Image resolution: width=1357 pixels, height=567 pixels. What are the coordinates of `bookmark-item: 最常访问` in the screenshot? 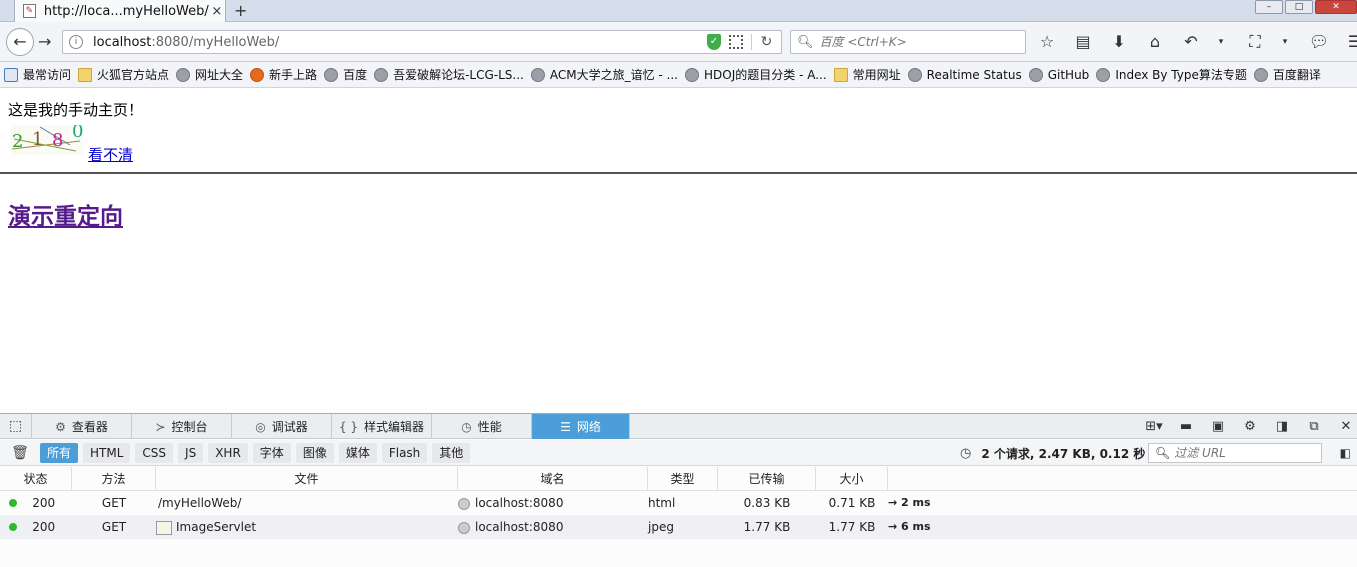 It's located at (37, 74).